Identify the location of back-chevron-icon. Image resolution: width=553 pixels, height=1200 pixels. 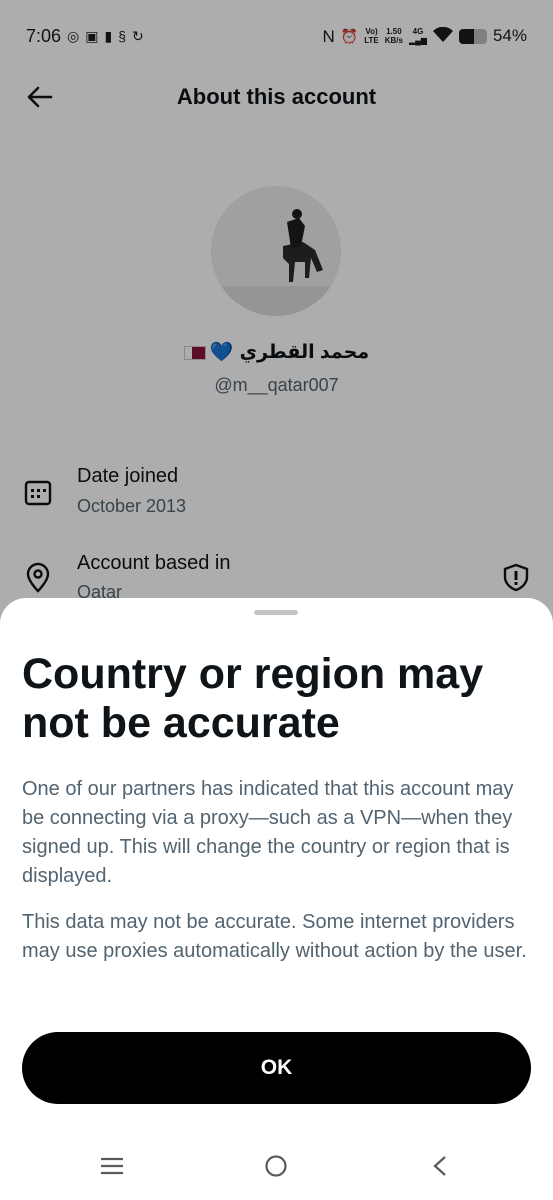
(439, 1166).